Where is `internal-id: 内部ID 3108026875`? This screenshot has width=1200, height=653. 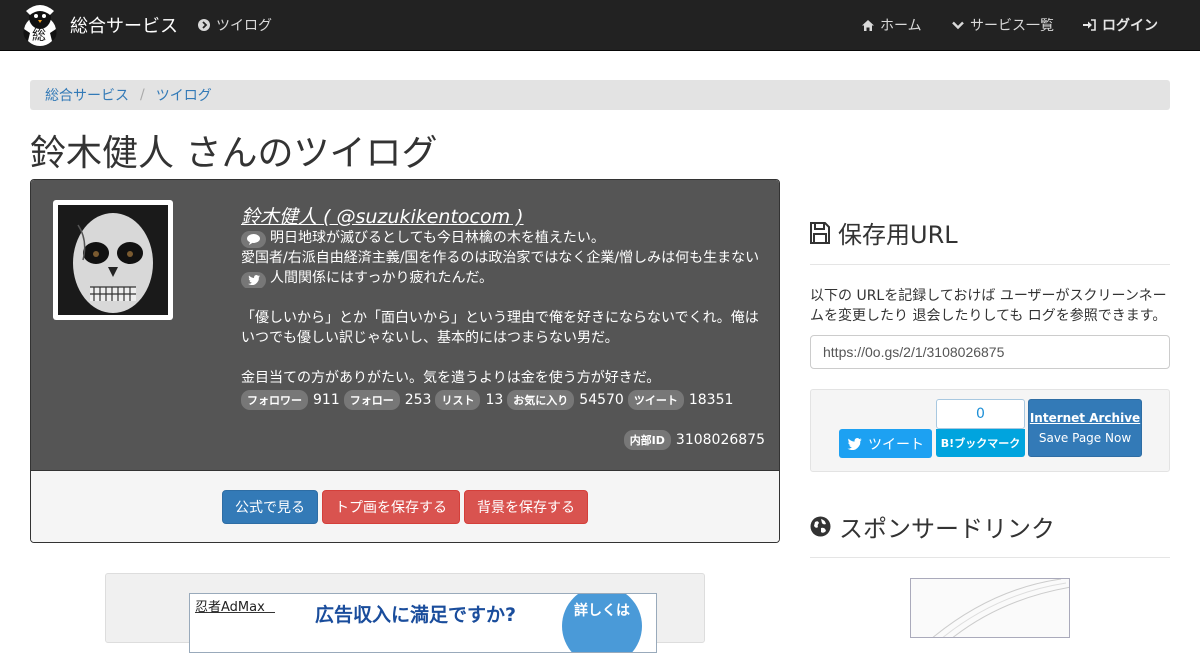 internal-id: 内部ID 3108026875 is located at coordinates (694, 440).